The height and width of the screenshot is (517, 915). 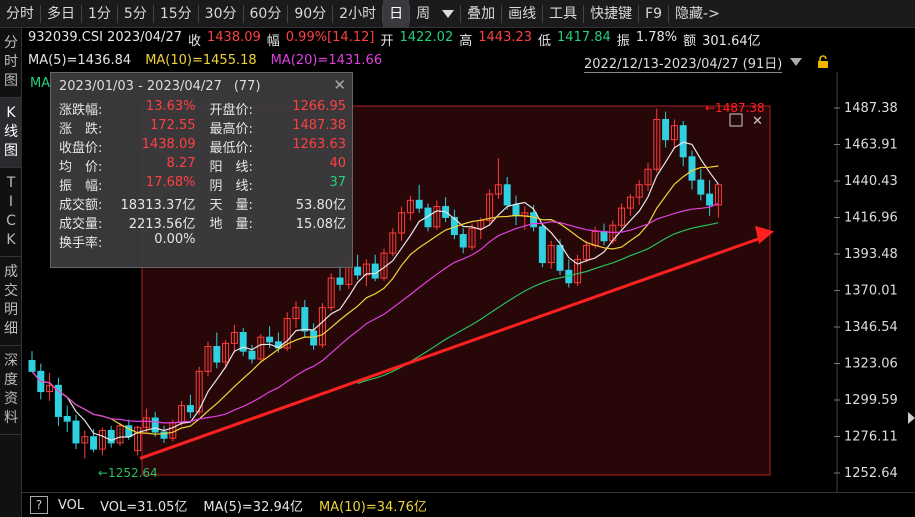 I want to click on amount-value: 301.64亿, so click(x=731, y=41).